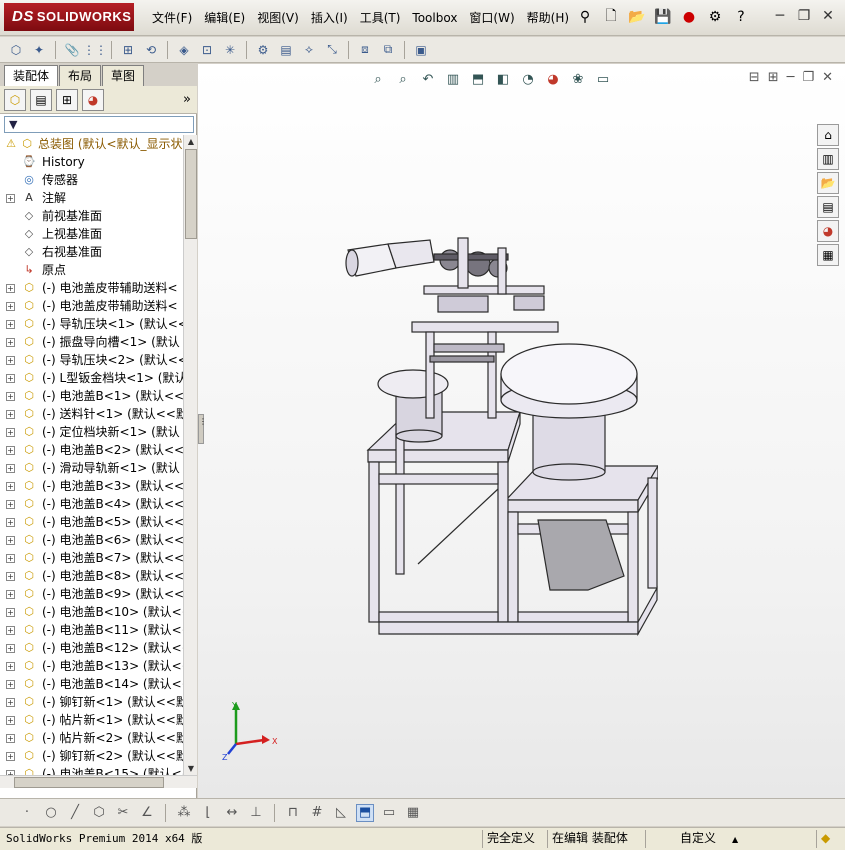 The width and height of the screenshot is (845, 850). Describe the element at coordinates (91, 180) in the screenshot. I see `tree-item: ◎ 传感器` at that location.